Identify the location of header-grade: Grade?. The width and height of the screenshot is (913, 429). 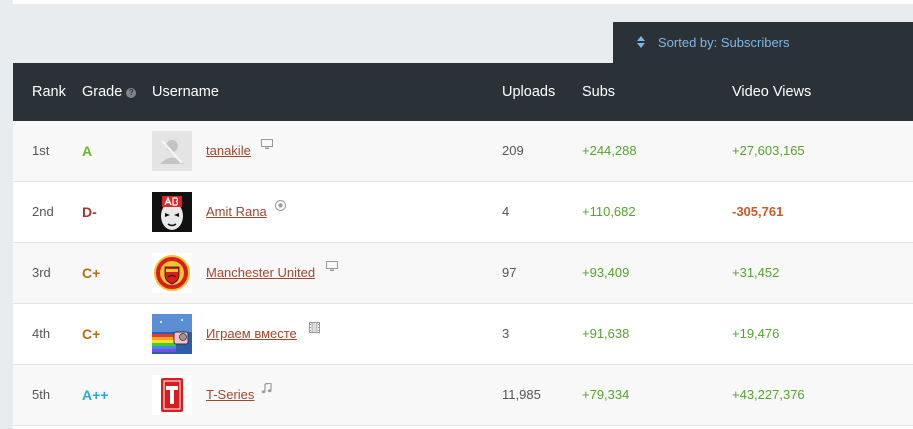
(109, 92).